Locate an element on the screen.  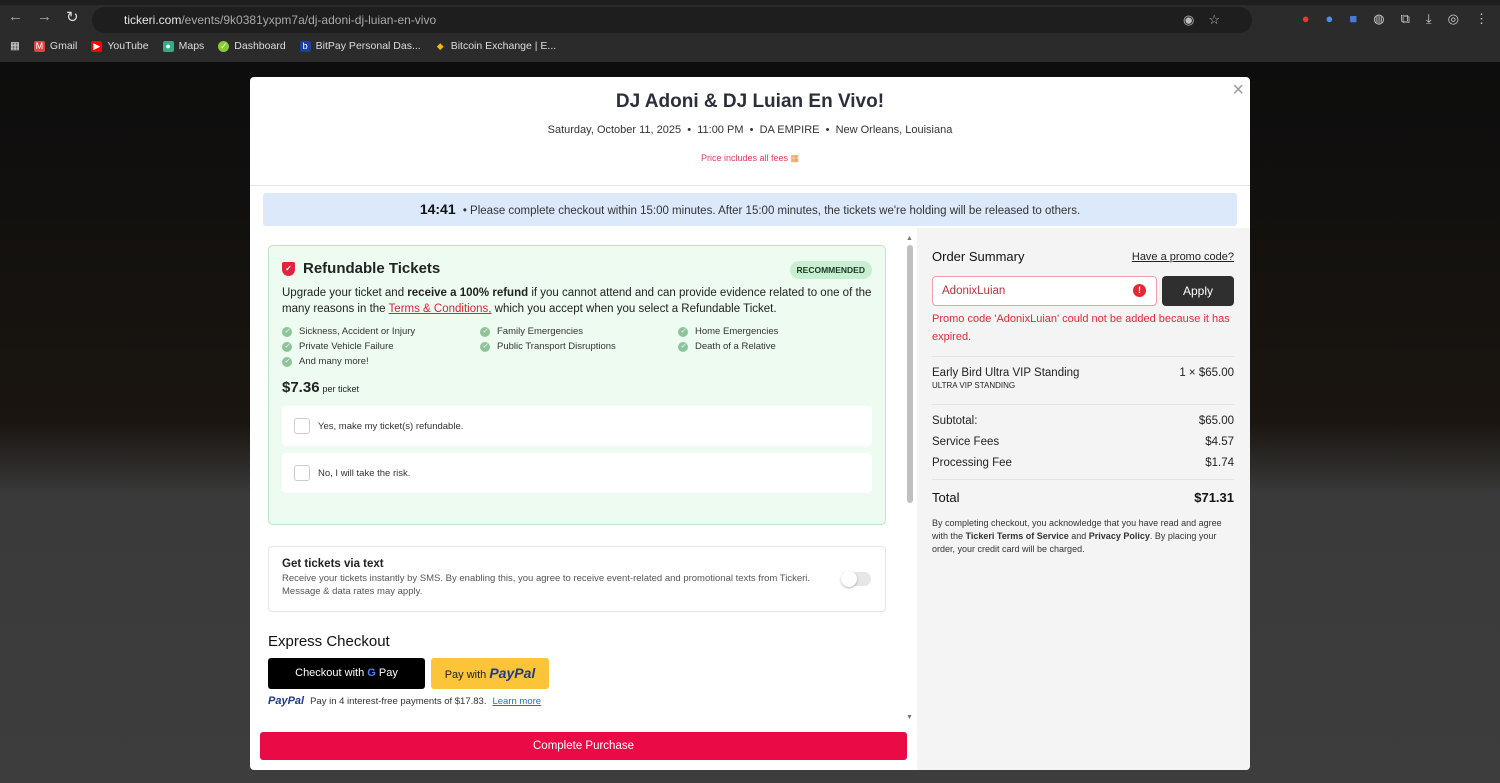
order-summary-title: Order Summary is located at coordinates (978, 256).